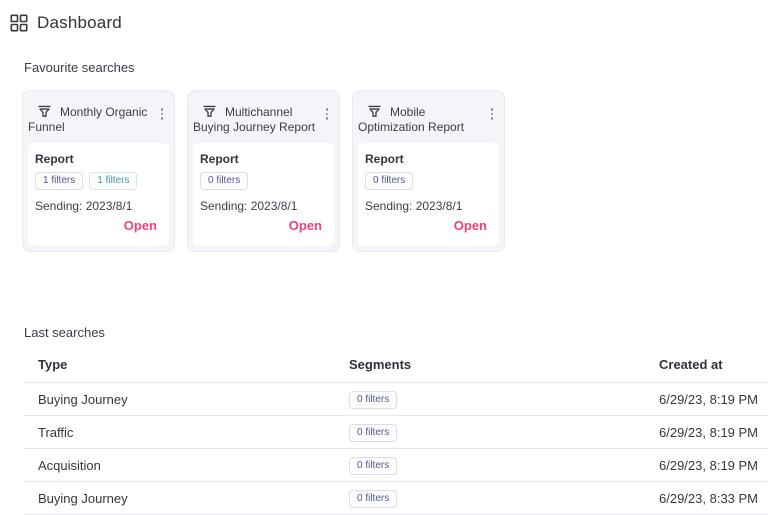  Describe the element at coordinates (384, 16) in the screenshot. I see `app-header: Dashboard` at that location.